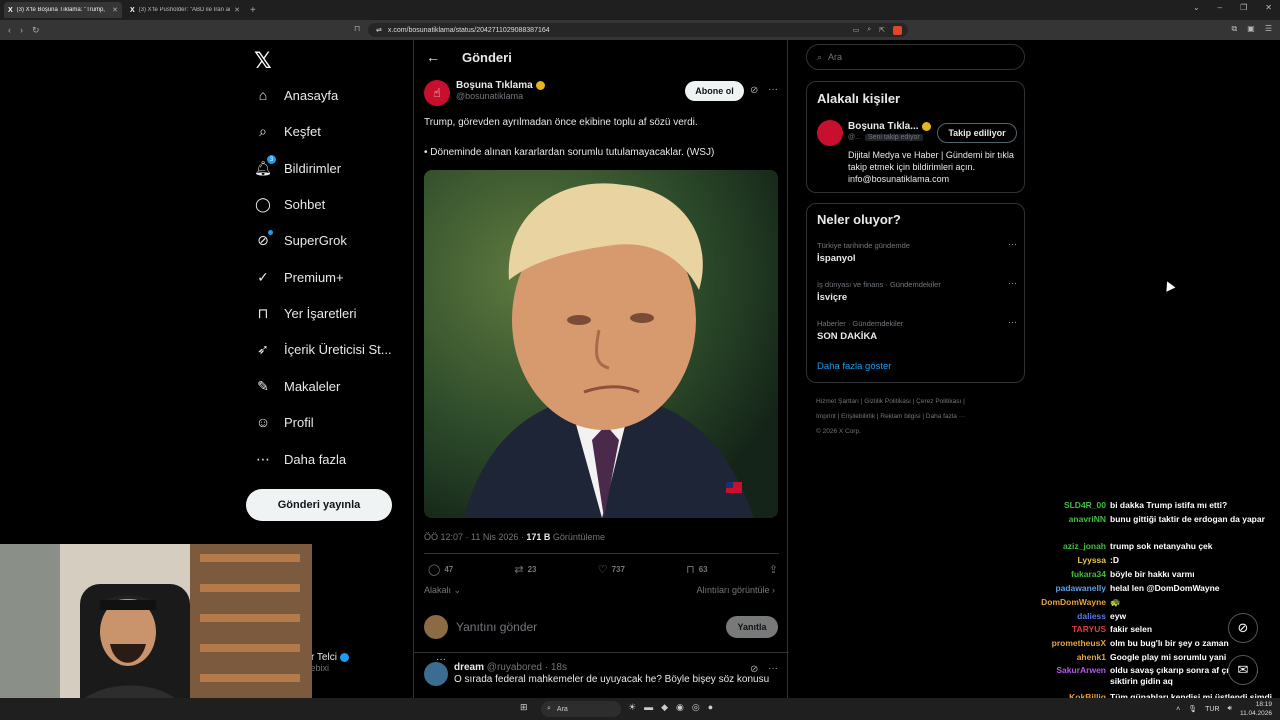 The image size is (1280, 720). Describe the element at coordinates (440, 569) in the screenshot. I see `reply-action: ◯ 47` at that location.